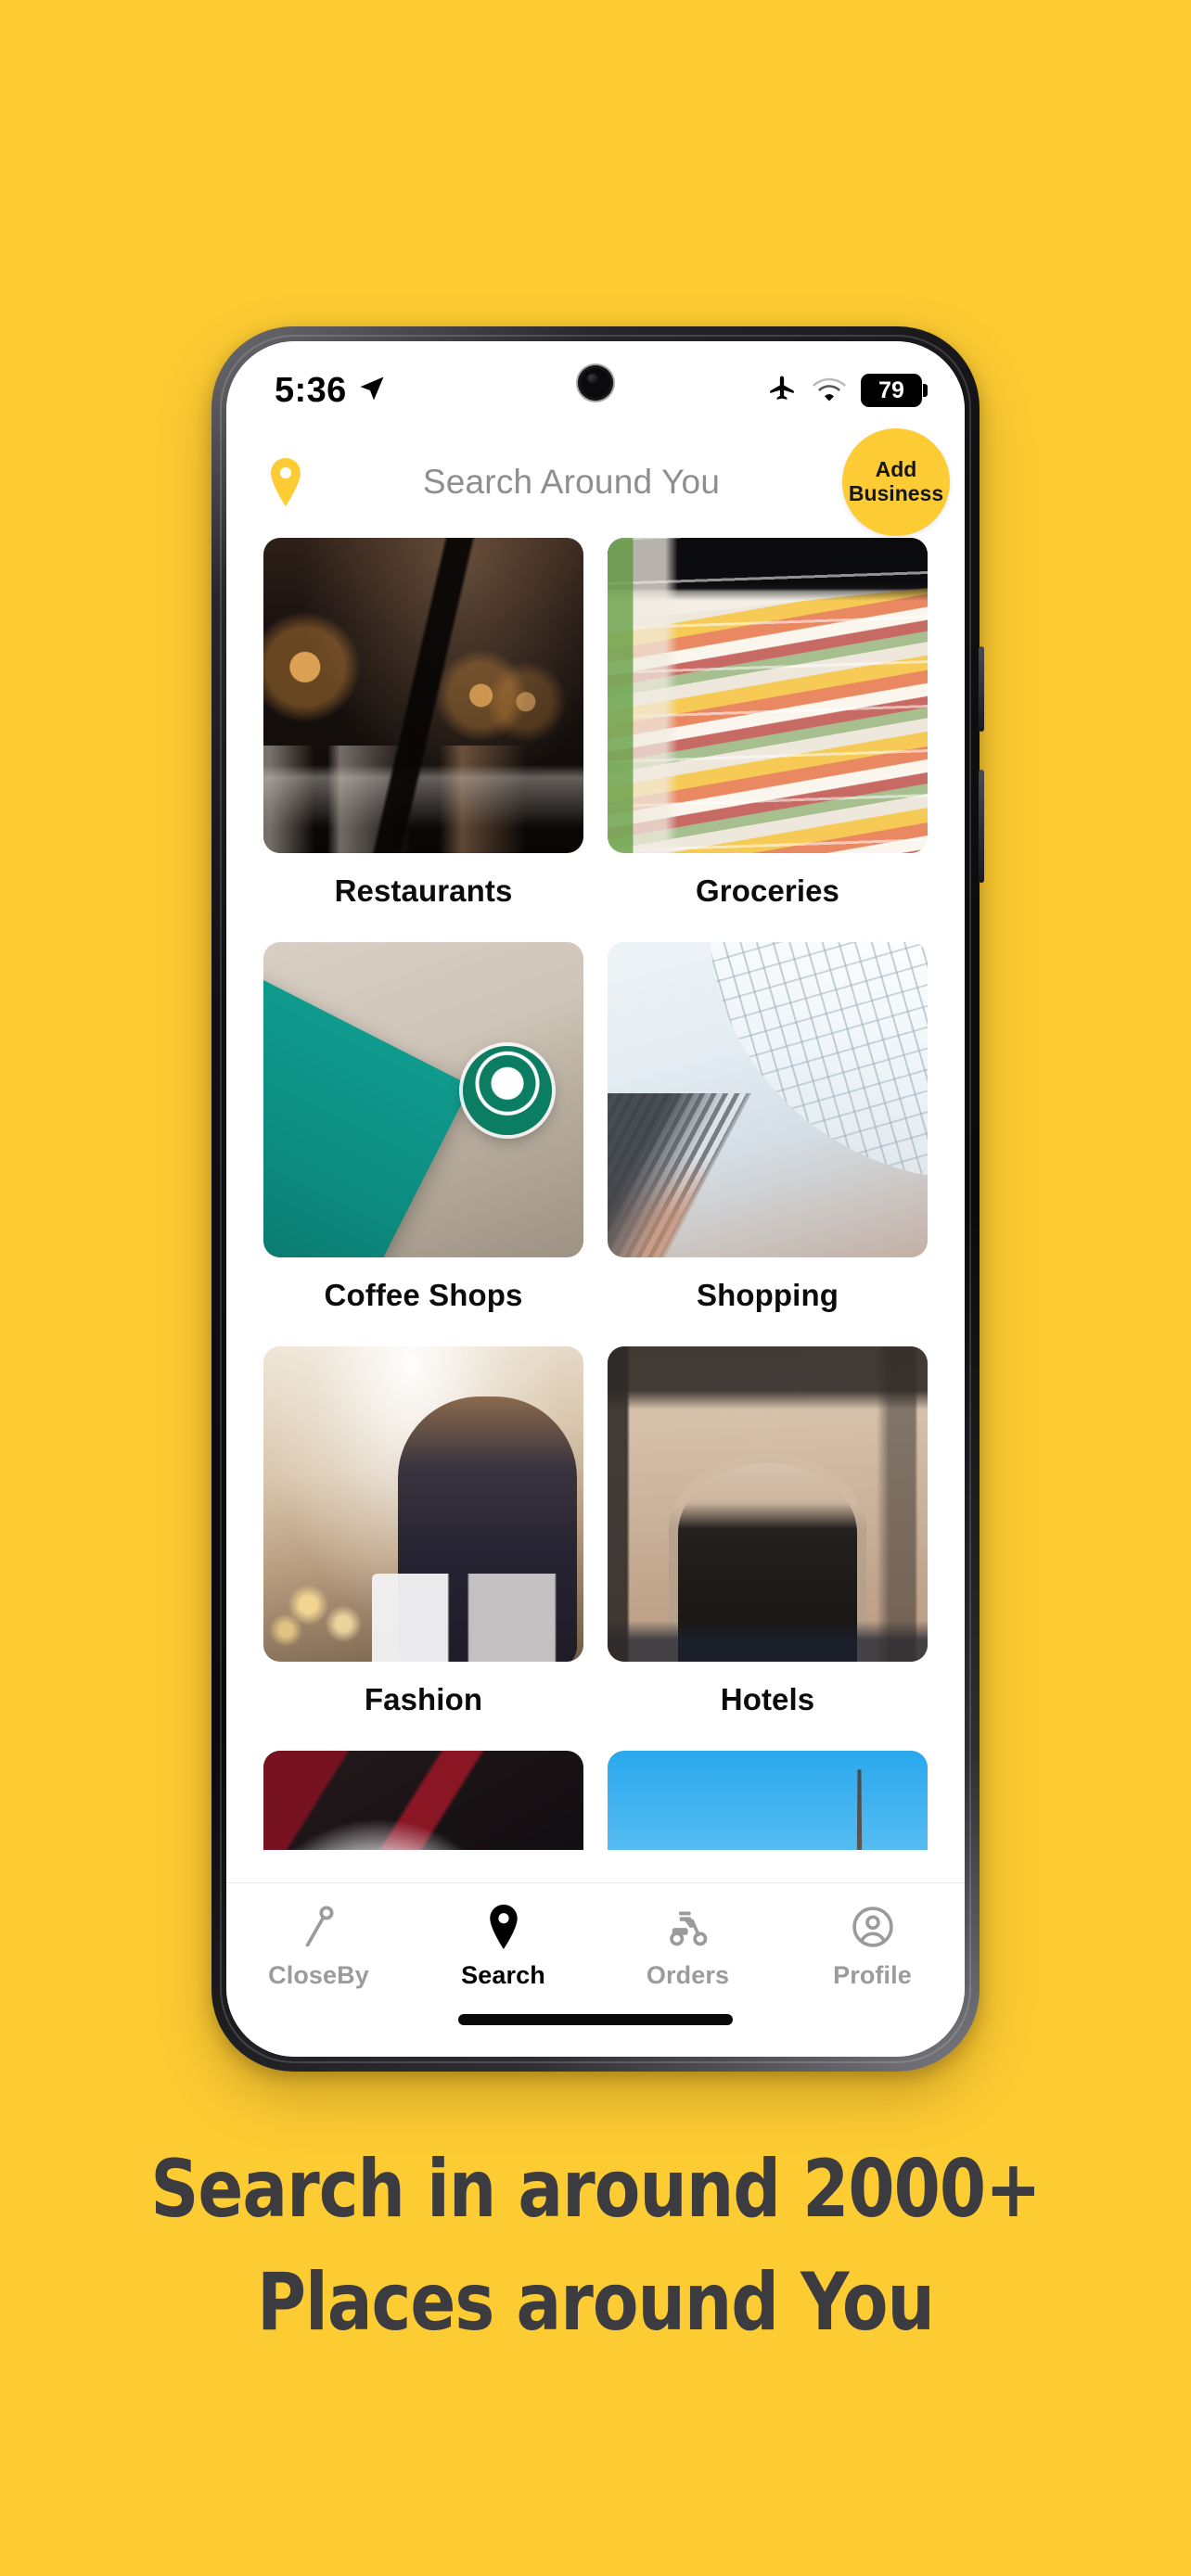  Describe the element at coordinates (424, 891) in the screenshot. I see `category-label-restaurants: Restaurants` at that location.